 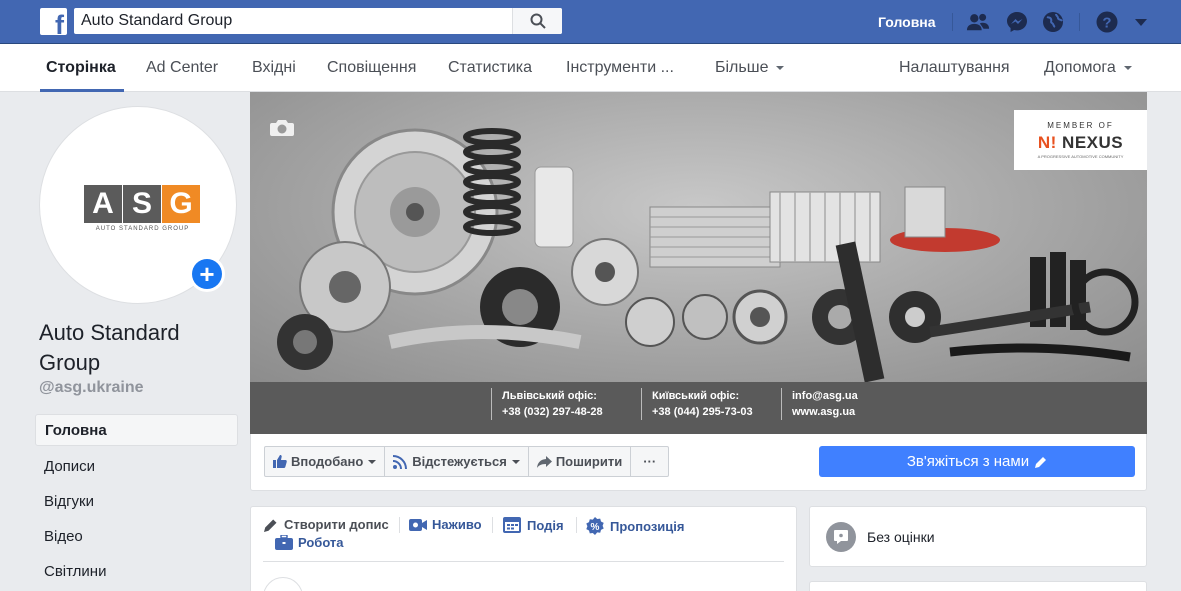 What do you see at coordinates (1017, 22) in the screenshot?
I see `messenger-icon` at bounding box center [1017, 22].